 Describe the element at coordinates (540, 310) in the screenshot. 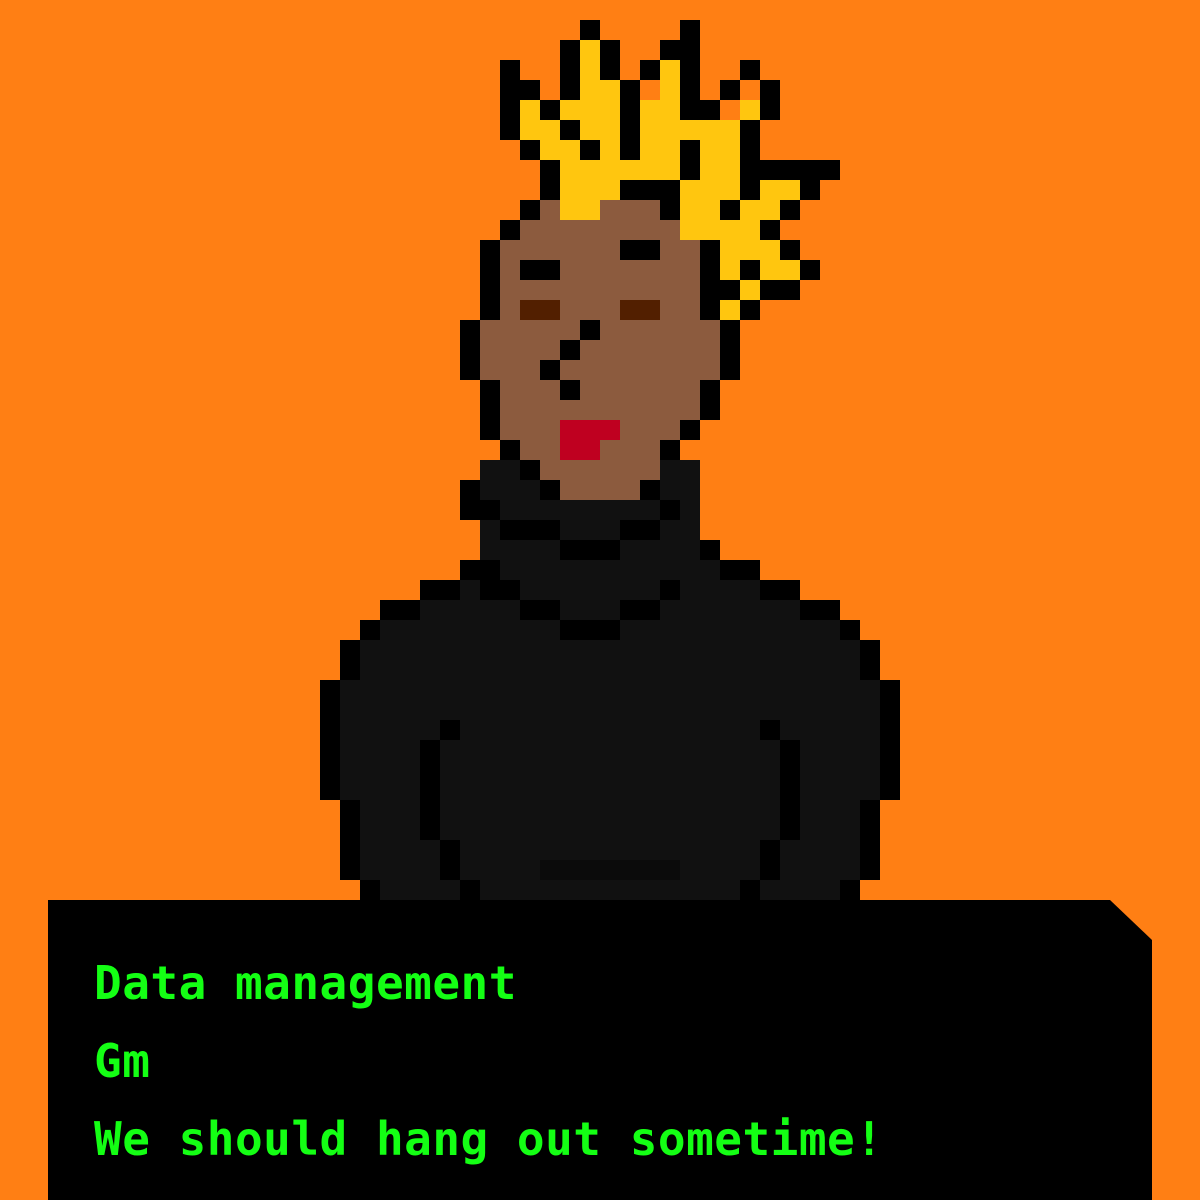

I see `left-eye` at that location.